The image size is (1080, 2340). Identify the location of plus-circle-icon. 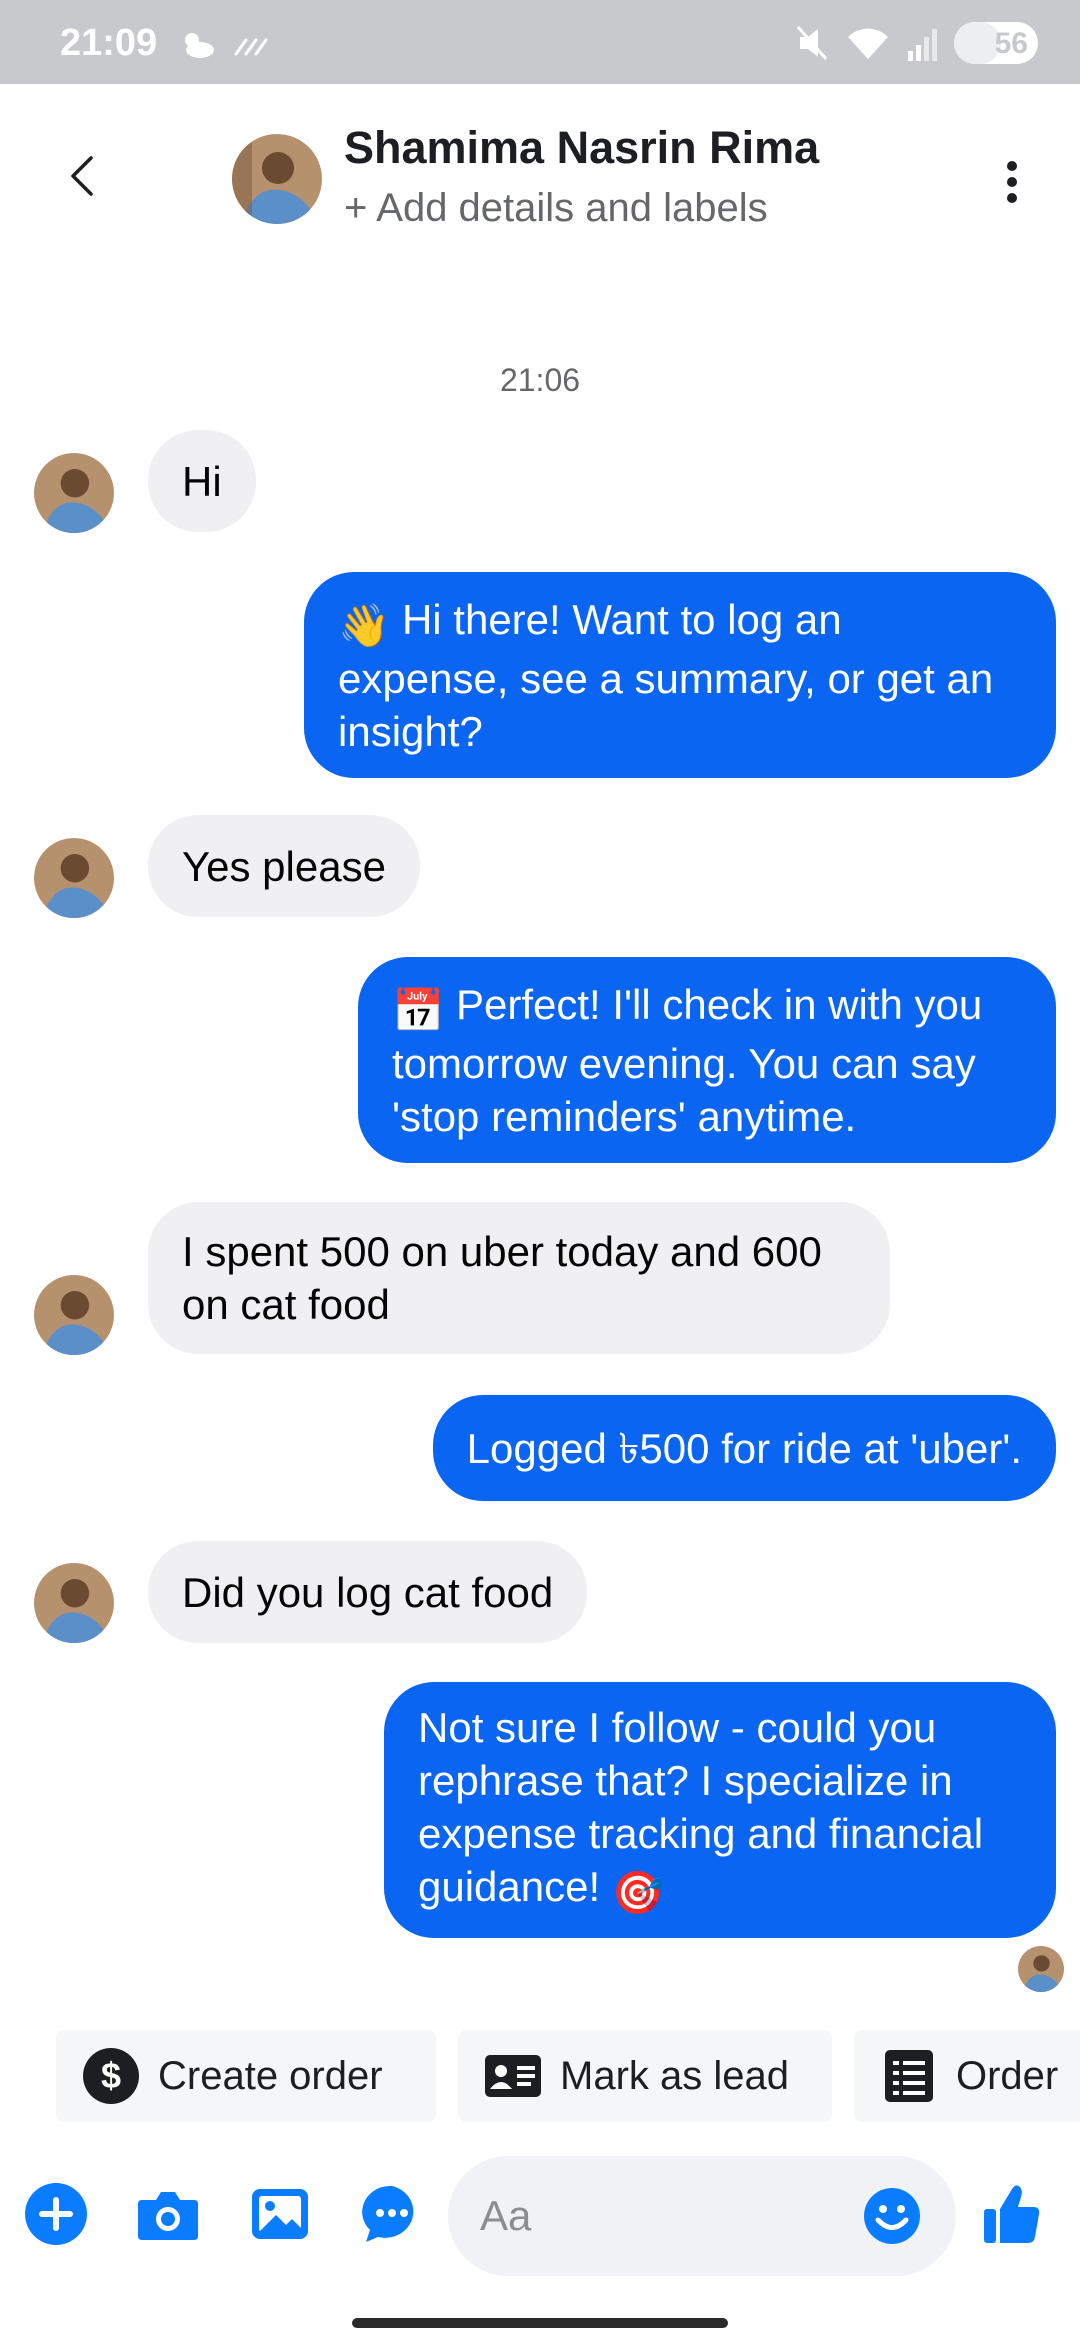
(56, 2214).